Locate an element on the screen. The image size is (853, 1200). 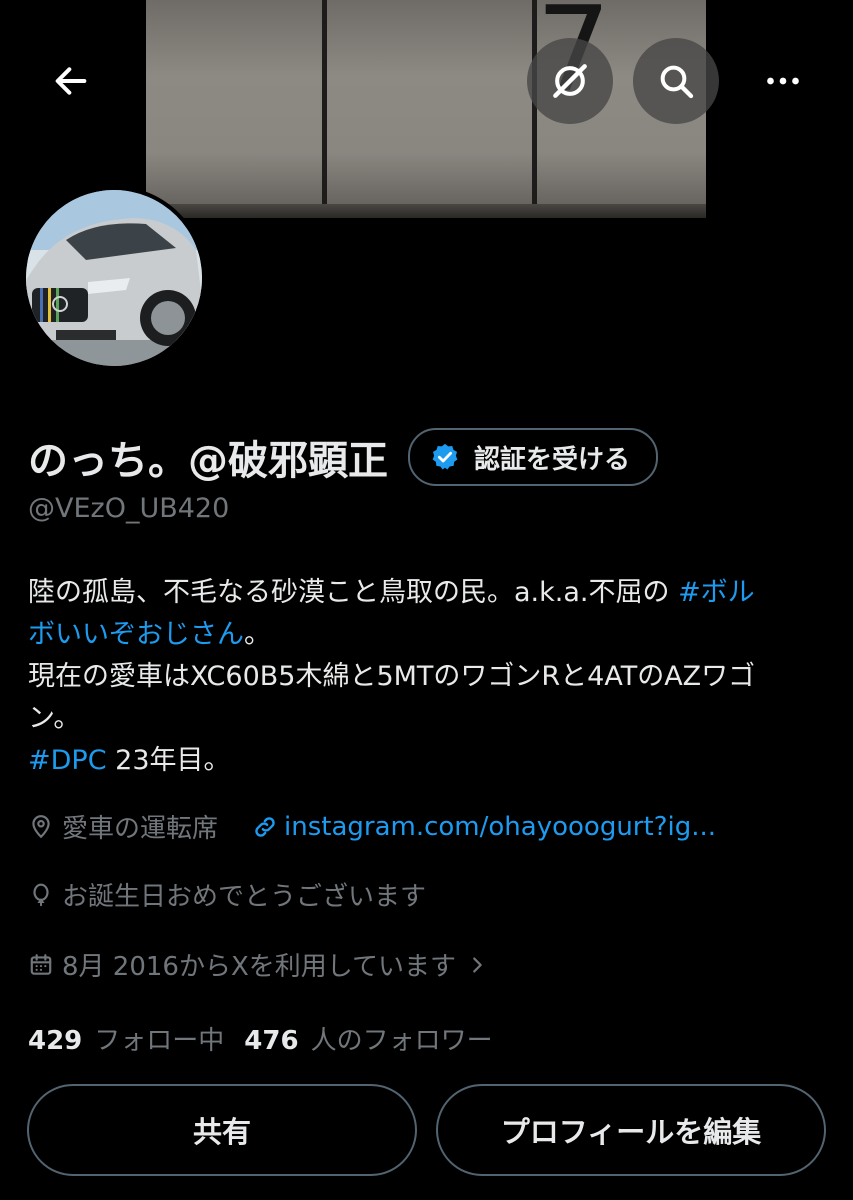
more-horizontal-icon is located at coordinates (783, 81).